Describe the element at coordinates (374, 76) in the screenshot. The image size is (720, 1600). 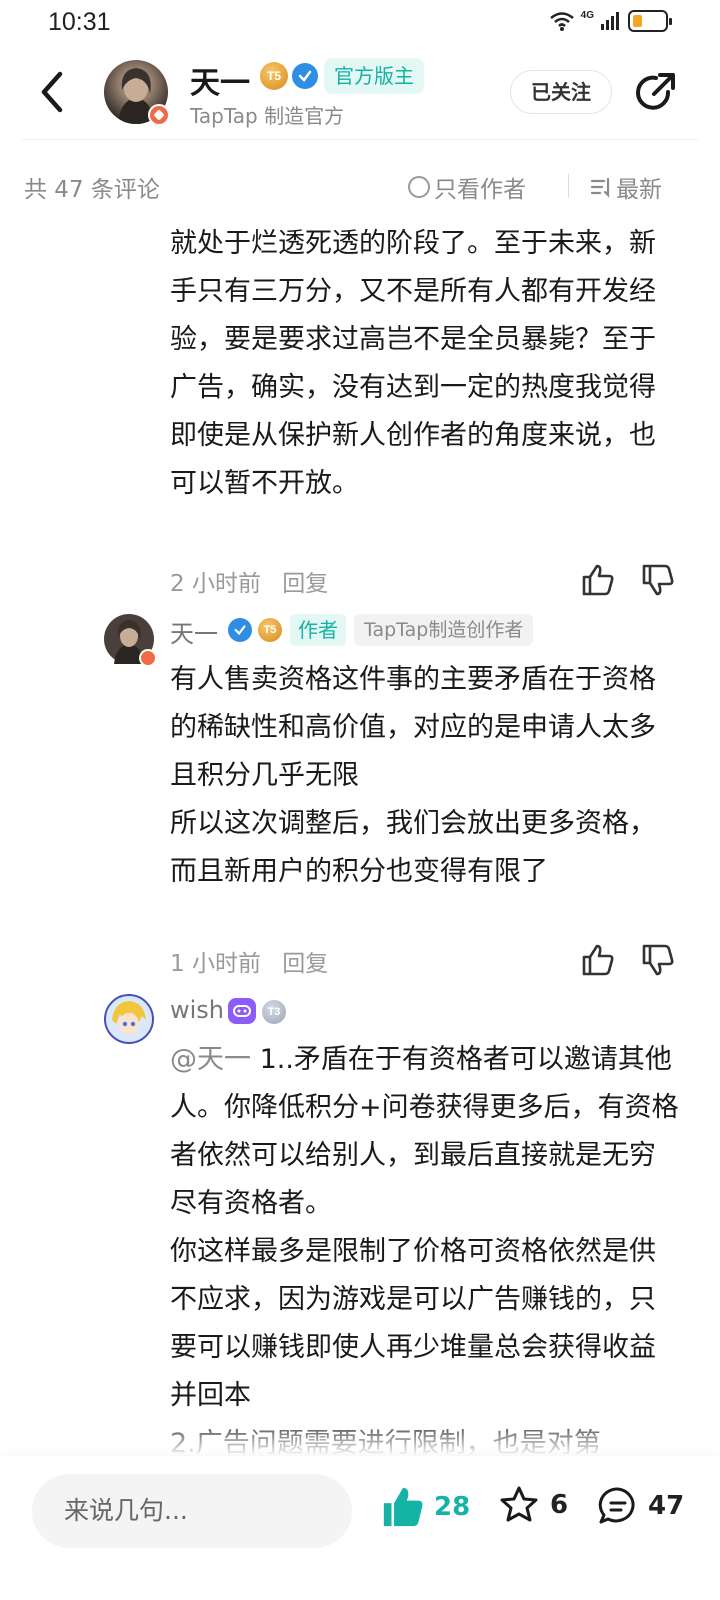
I see `official-moderator-tag: 官方版主` at that location.